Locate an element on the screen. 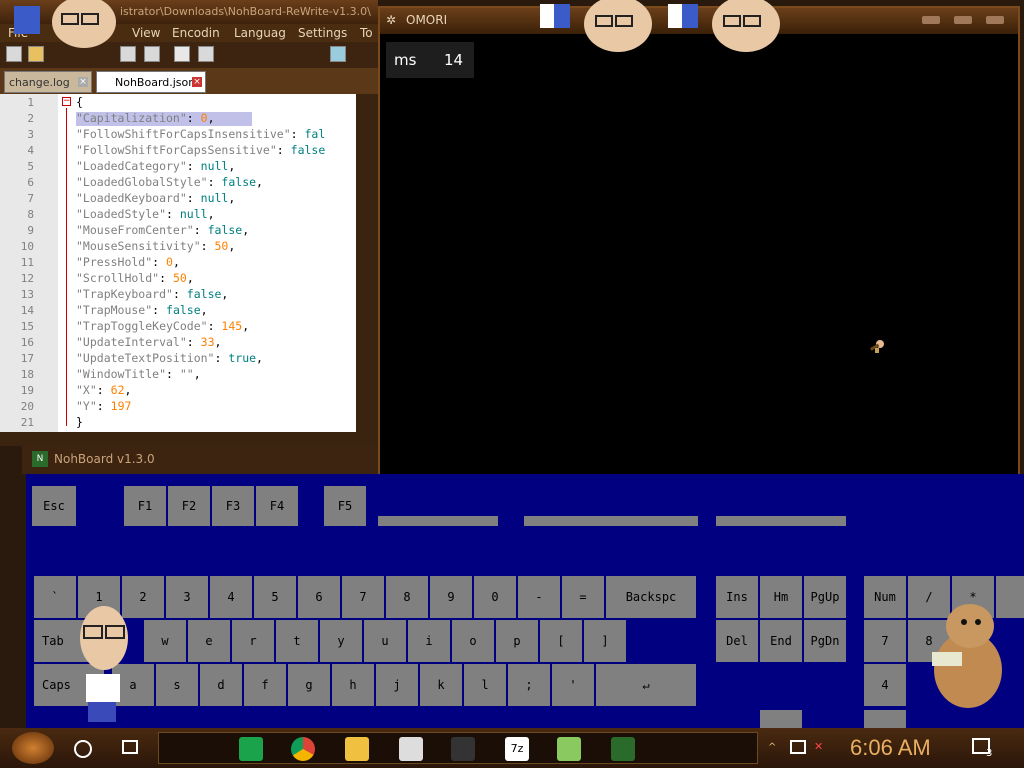  line-number: 14 is located at coordinates (27, 310).